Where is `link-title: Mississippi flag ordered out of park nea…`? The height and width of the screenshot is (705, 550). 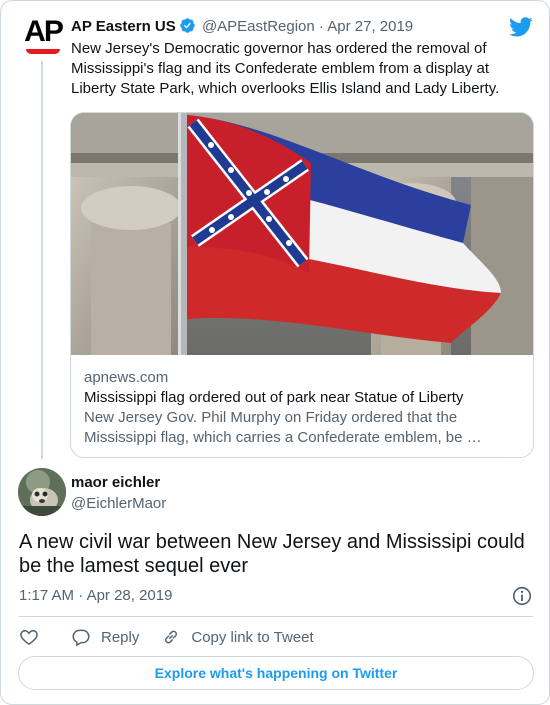 link-title: Mississippi flag ordered out of park nea… is located at coordinates (274, 397).